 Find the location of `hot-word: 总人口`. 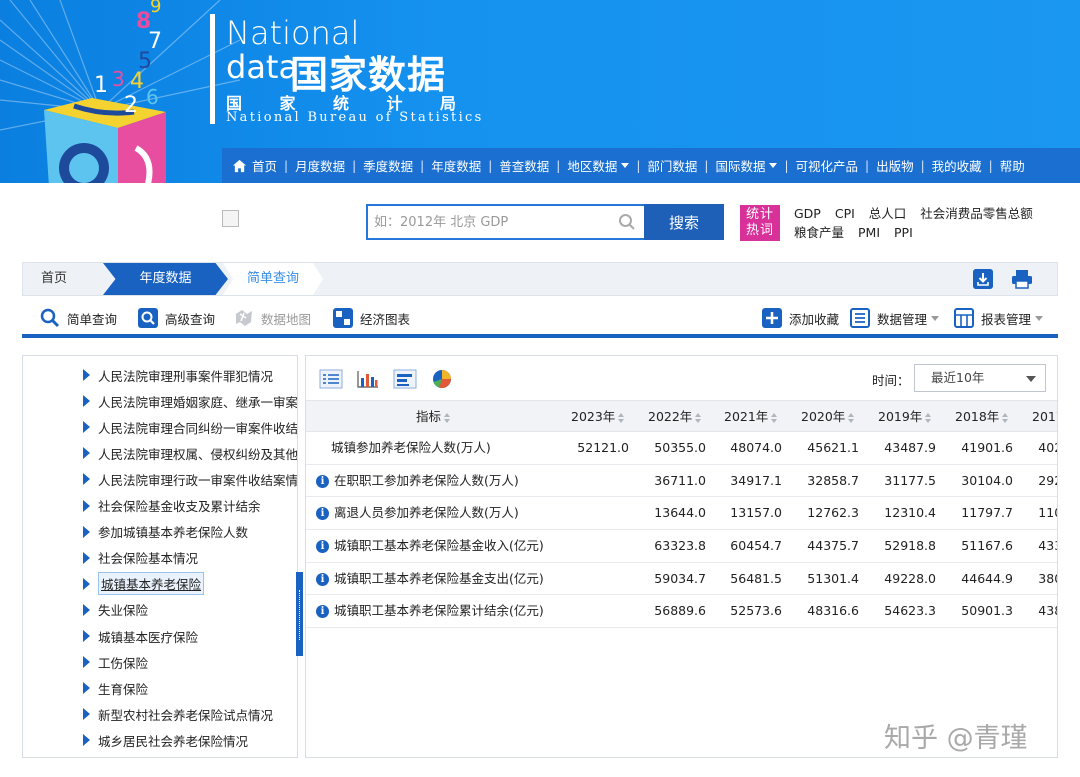

hot-word: 总人口 is located at coordinates (888, 213).